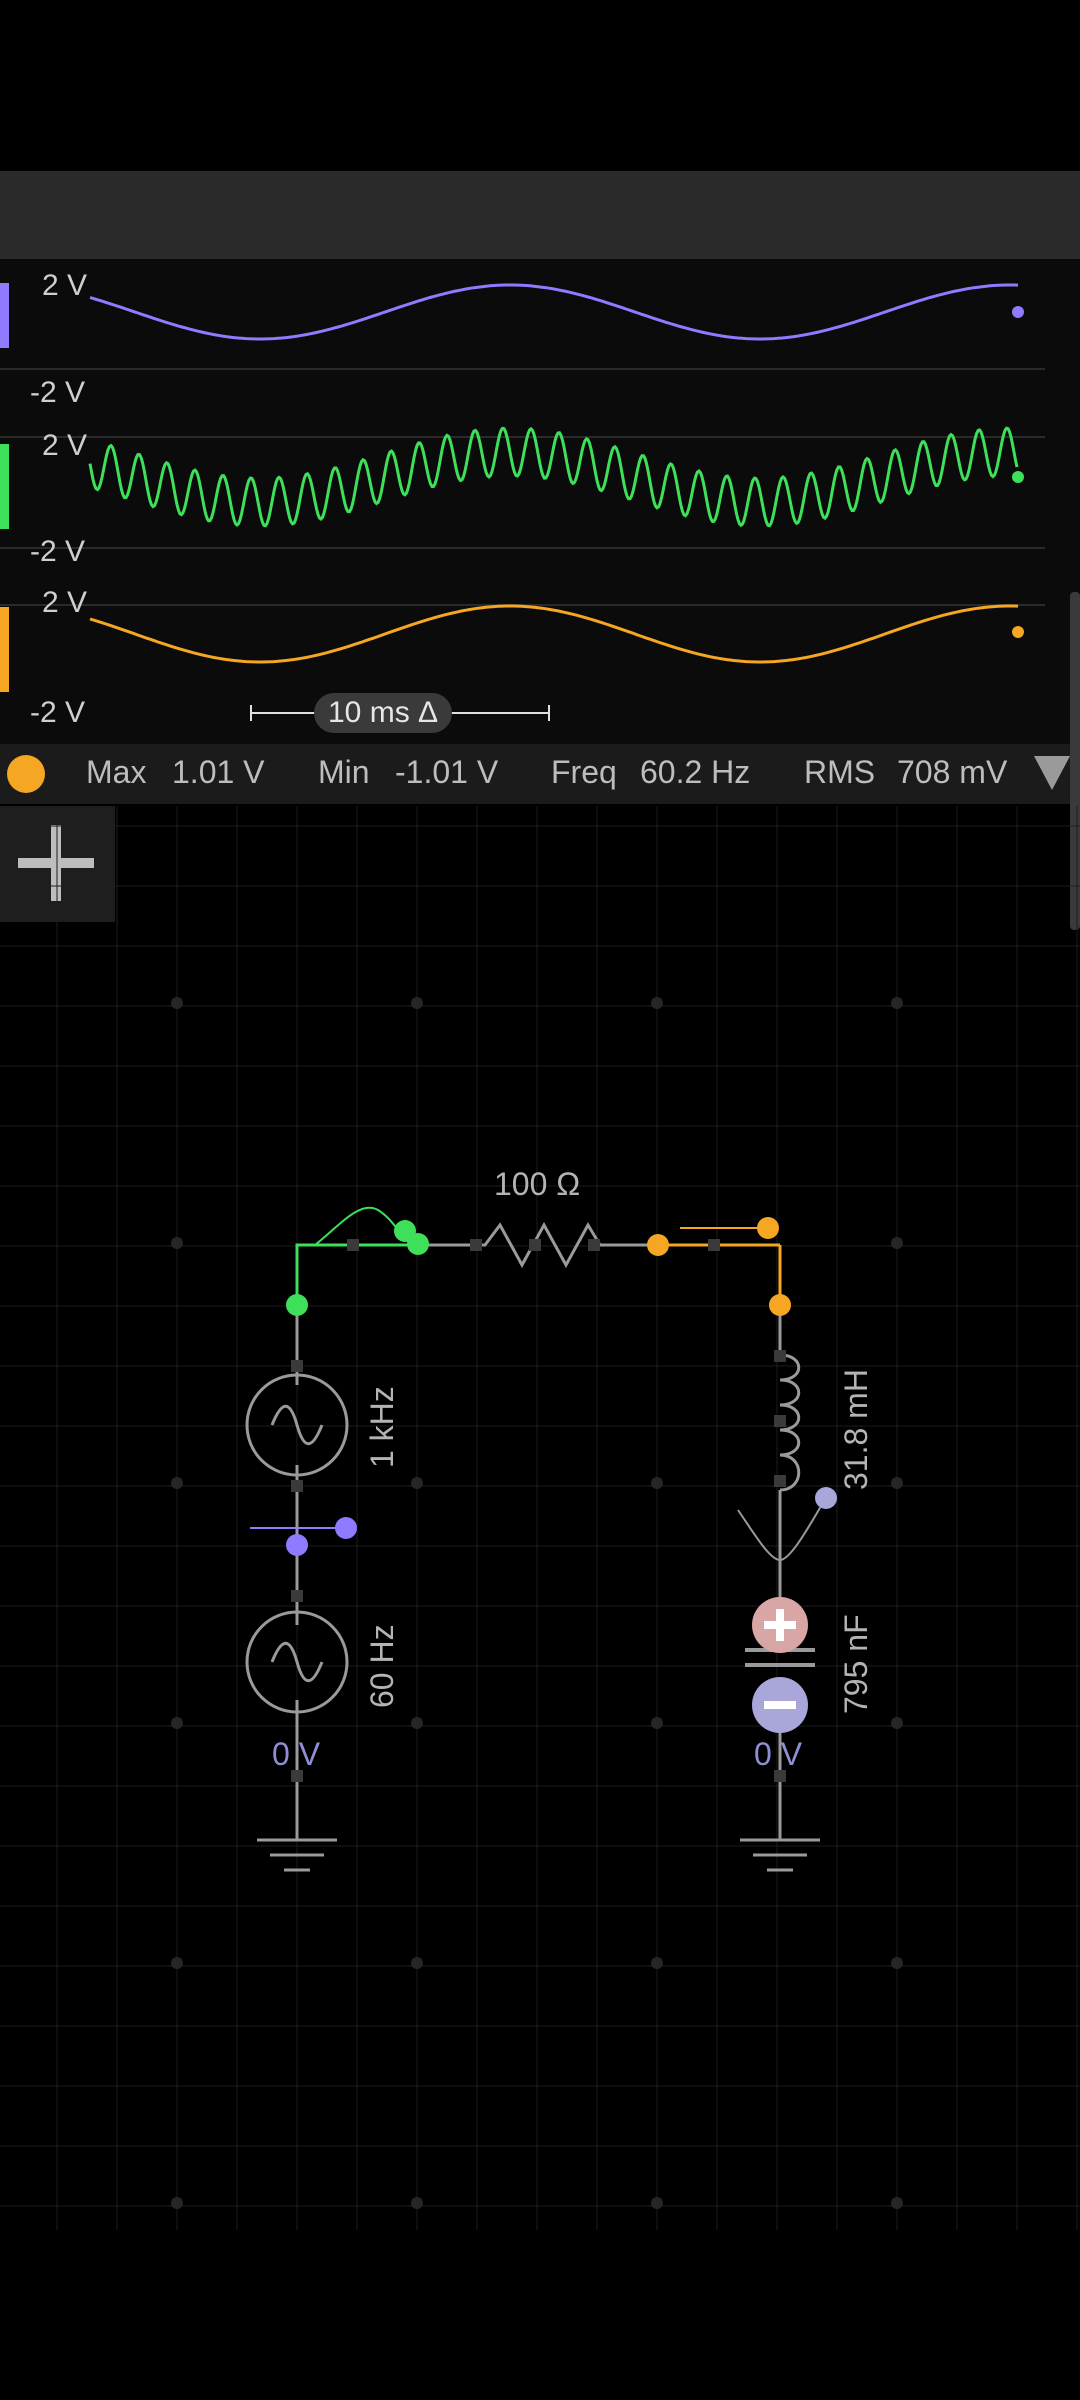 This screenshot has width=1080, height=2400. Describe the element at coordinates (537, 1184) in the screenshot. I see `resistor-label: 100 Ω` at that location.